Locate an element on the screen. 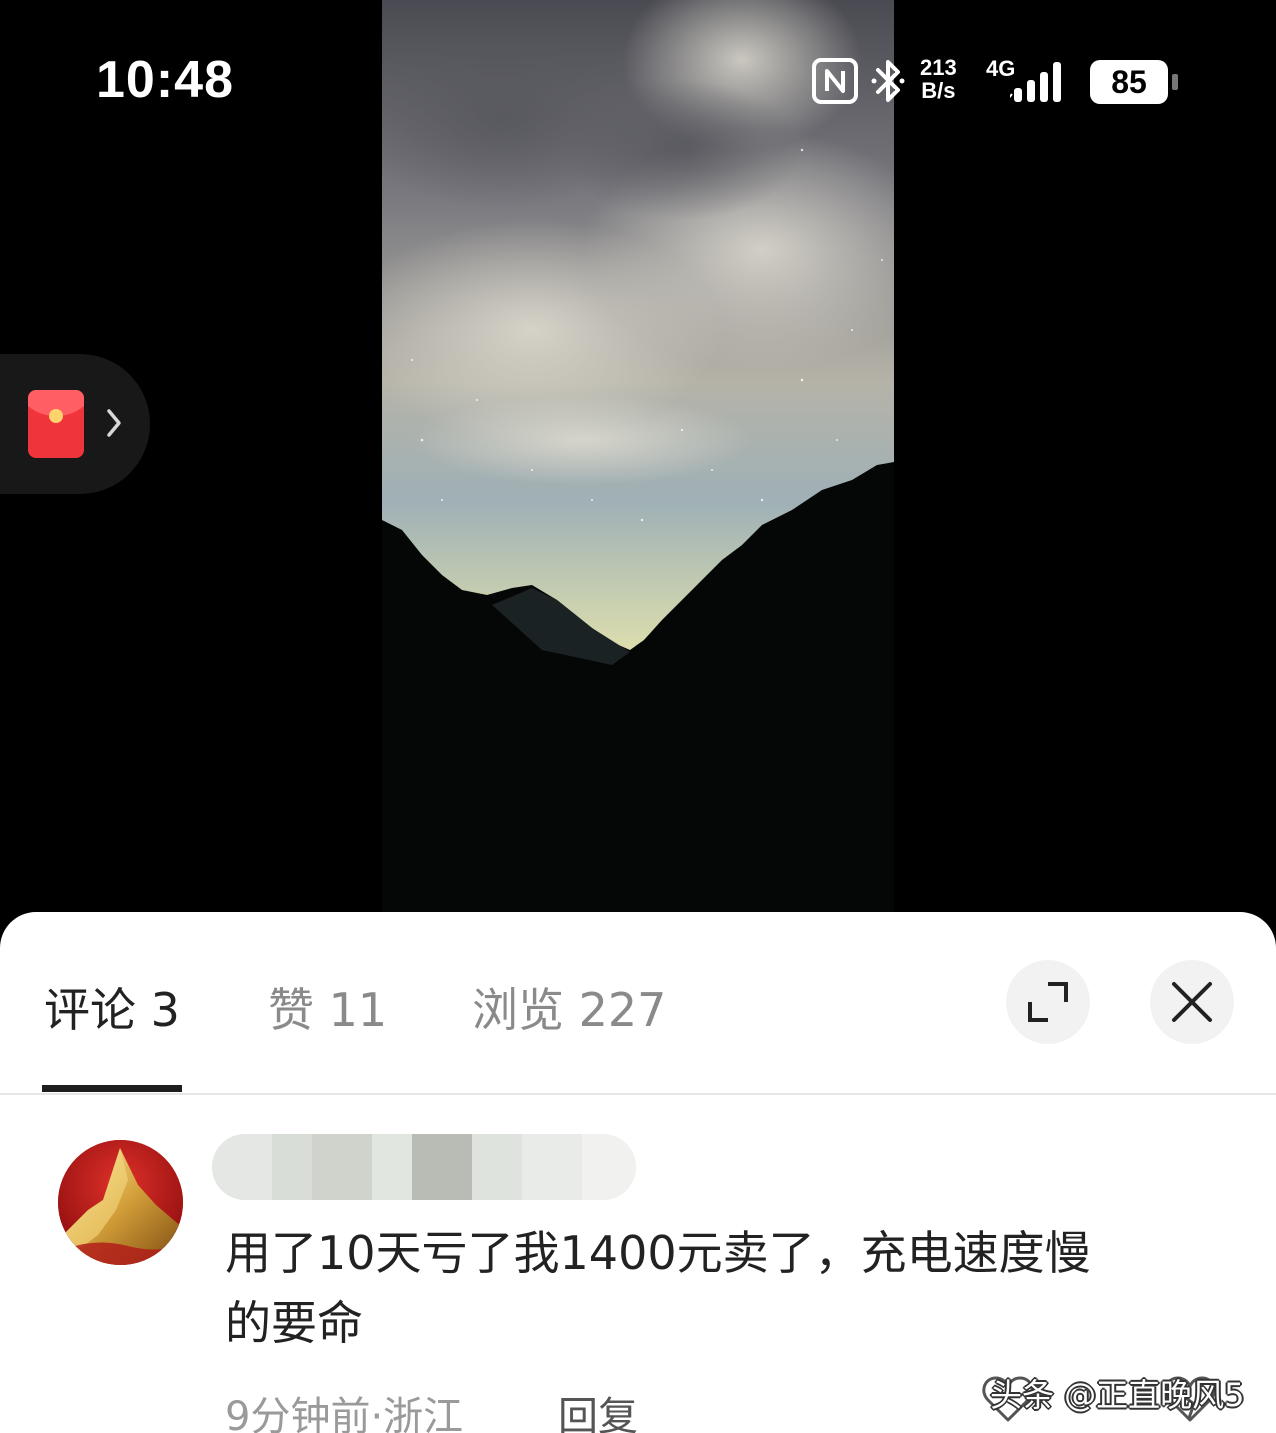 The height and width of the screenshot is (1433, 1276). close-button is located at coordinates (1192, 1002).